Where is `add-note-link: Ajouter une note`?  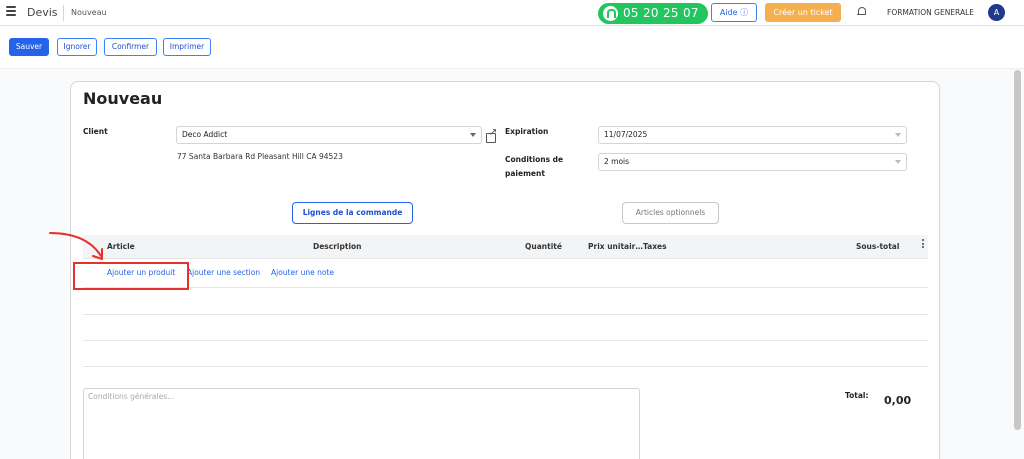
add-note-link: Ajouter une note is located at coordinates (302, 272).